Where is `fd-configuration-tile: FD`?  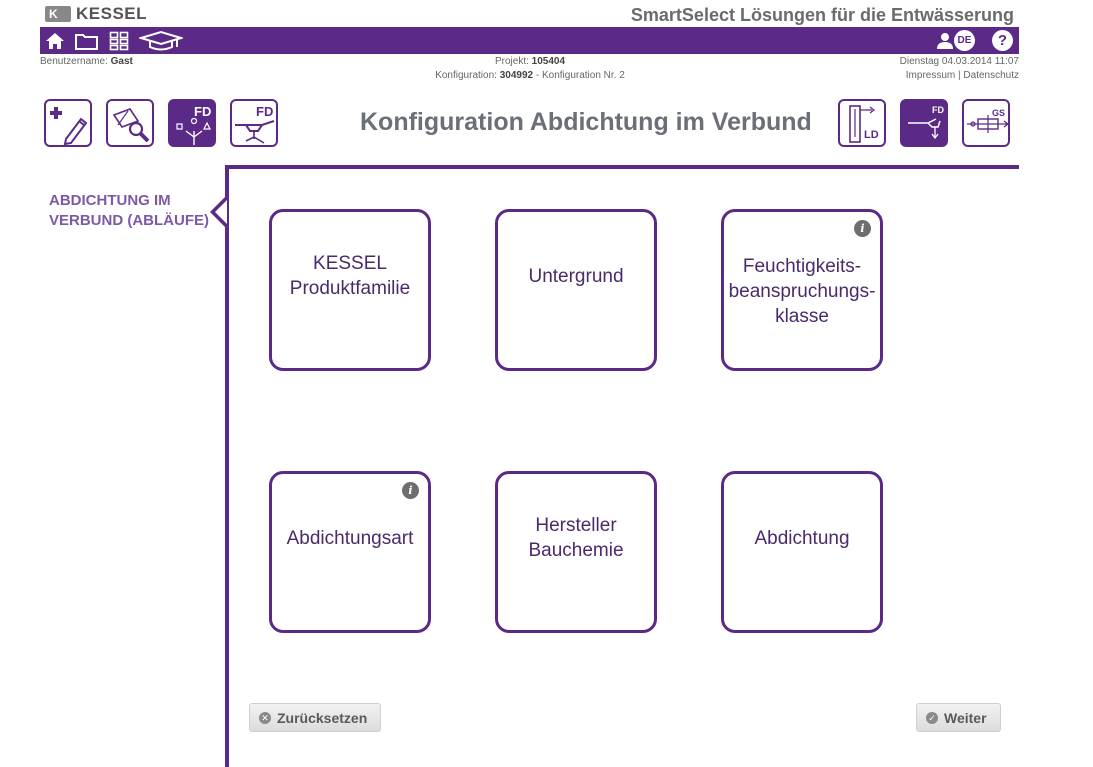
fd-configuration-tile: FD is located at coordinates (192, 123).